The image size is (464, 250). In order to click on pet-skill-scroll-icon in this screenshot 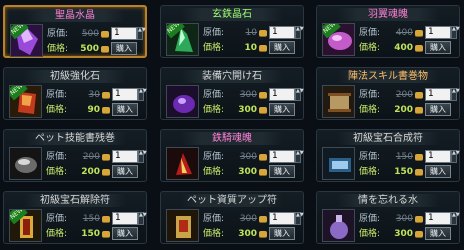, I will do `click(25, 163)`.